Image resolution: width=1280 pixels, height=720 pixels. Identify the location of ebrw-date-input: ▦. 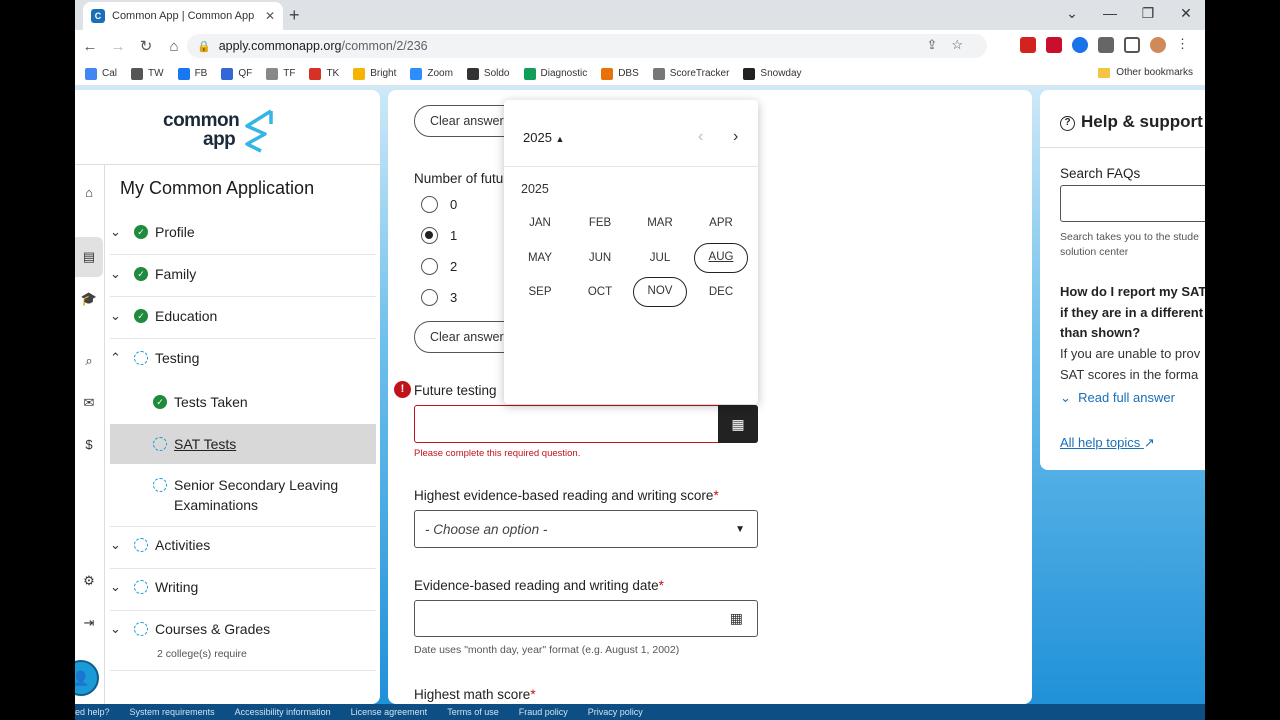
(586, 618).